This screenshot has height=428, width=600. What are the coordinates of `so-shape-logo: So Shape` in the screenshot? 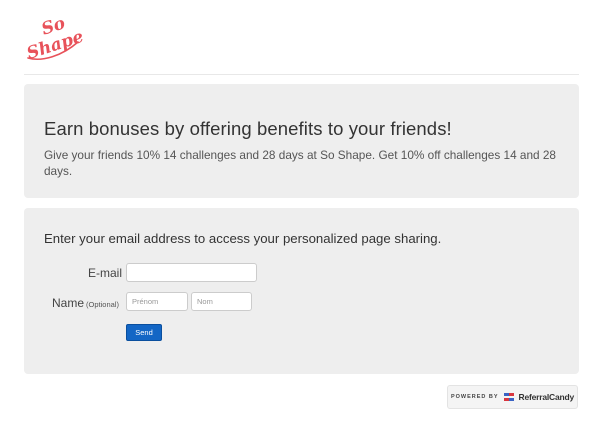 It's located at (53, 38).